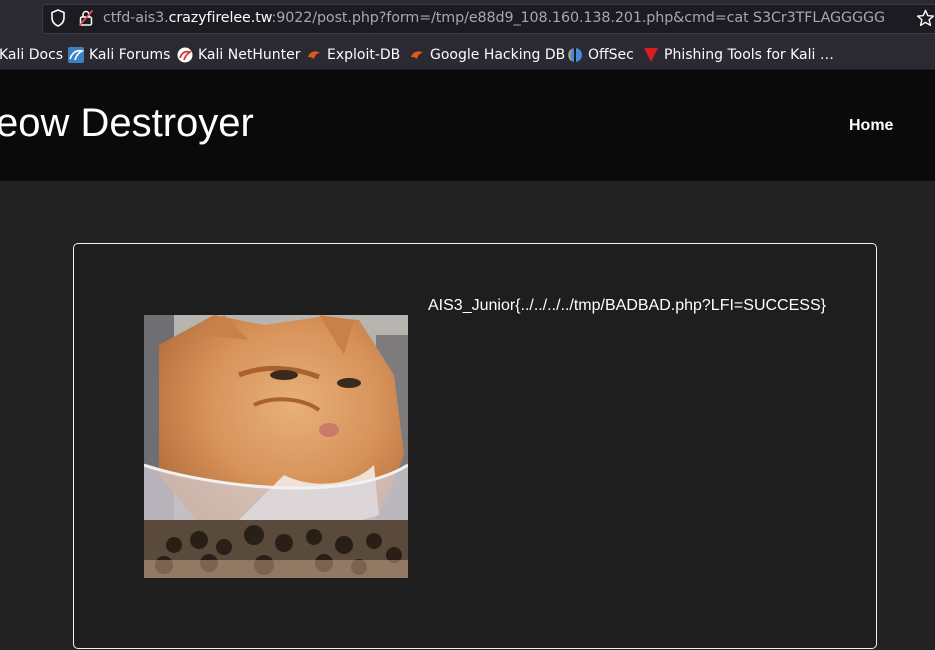 The height and width of the screenshot is (650, 935). I want to click on kali-forums-icon, so click(76, 55).